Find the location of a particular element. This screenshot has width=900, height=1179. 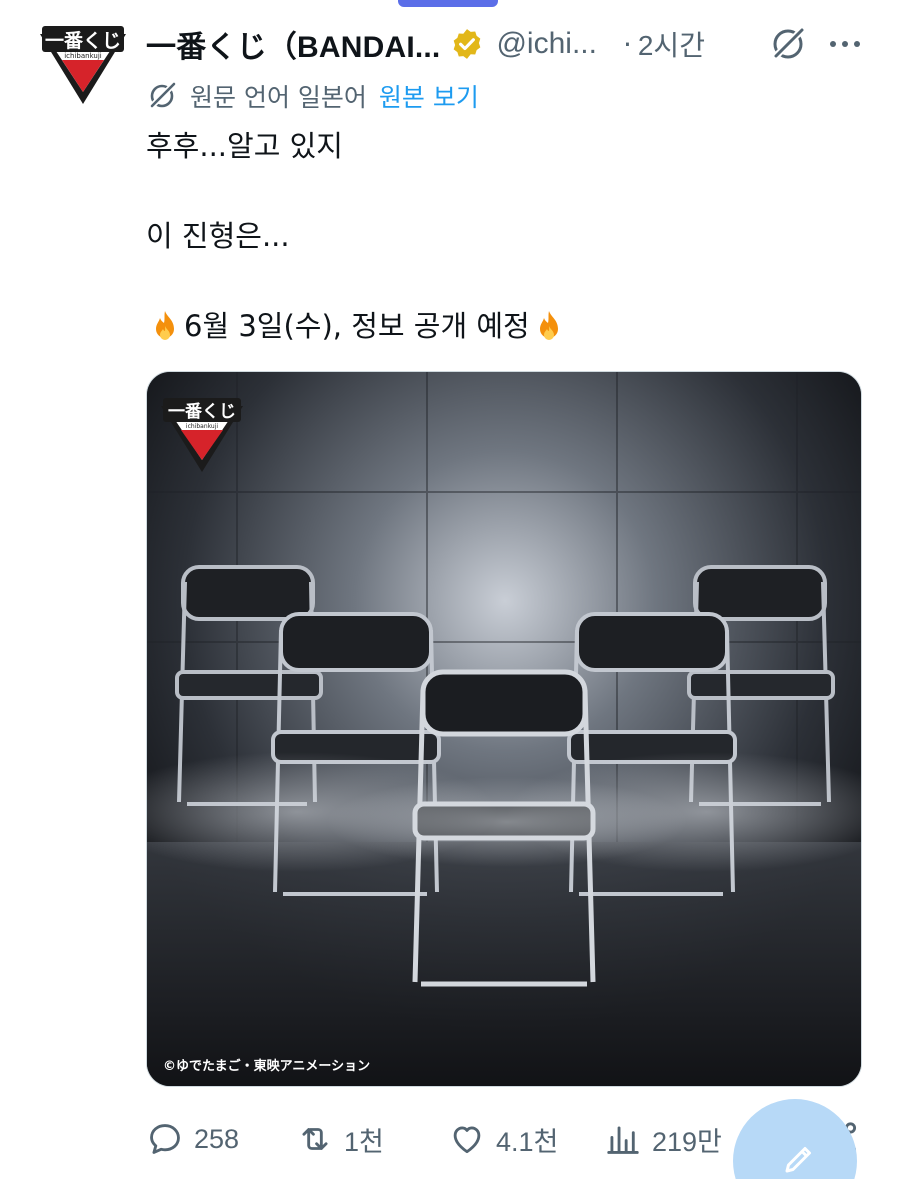

top-indicator is located at coordinates (448, 3).